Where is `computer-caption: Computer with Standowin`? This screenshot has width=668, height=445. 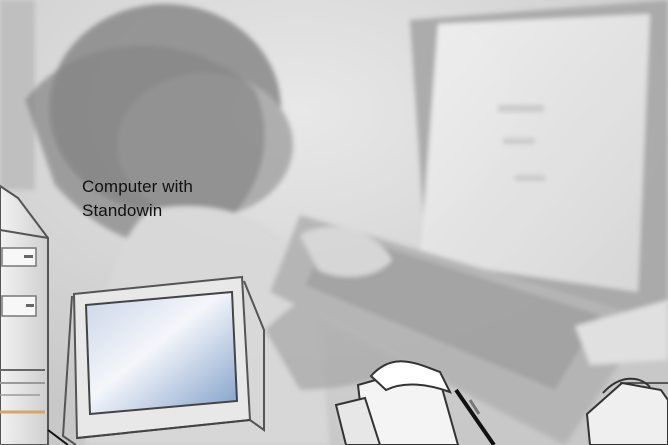
computer-caption: Computer with Standowin is located at coordinates (157, 199).